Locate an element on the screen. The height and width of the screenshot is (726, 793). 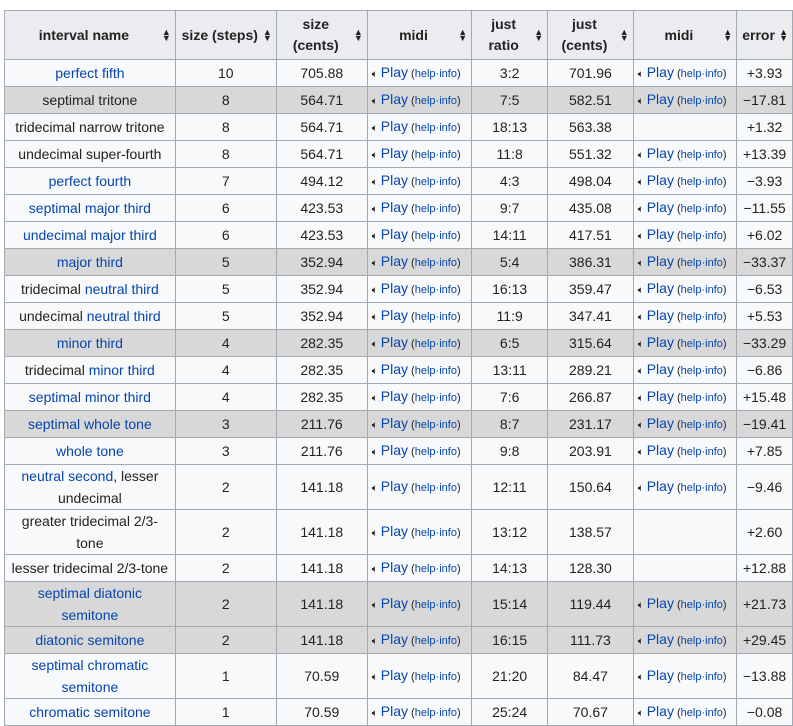
column-header: just ratio ▲ ▼ is located at coordinates (510, 35).